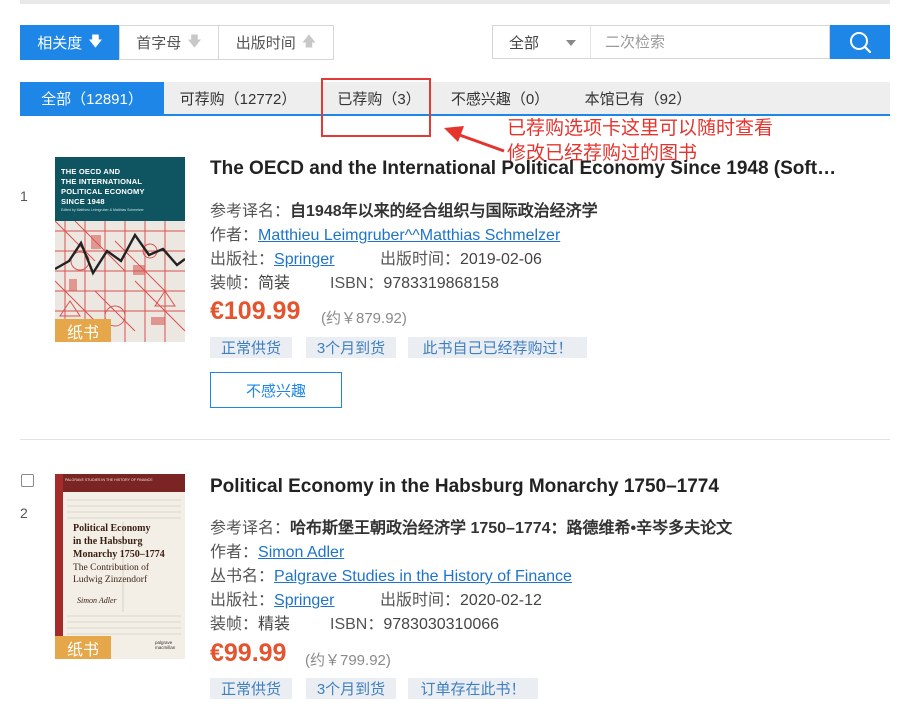  I want to click on cover-subtitle-line: Ludwig Zinzendorf, so click(110, 580).